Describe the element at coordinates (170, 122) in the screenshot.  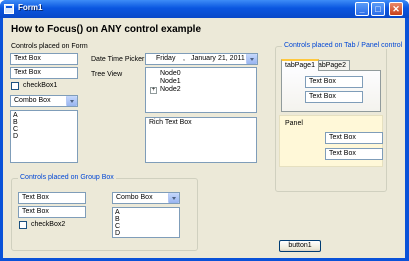
I see `rich-text-content: Rich Text Box` at that location.